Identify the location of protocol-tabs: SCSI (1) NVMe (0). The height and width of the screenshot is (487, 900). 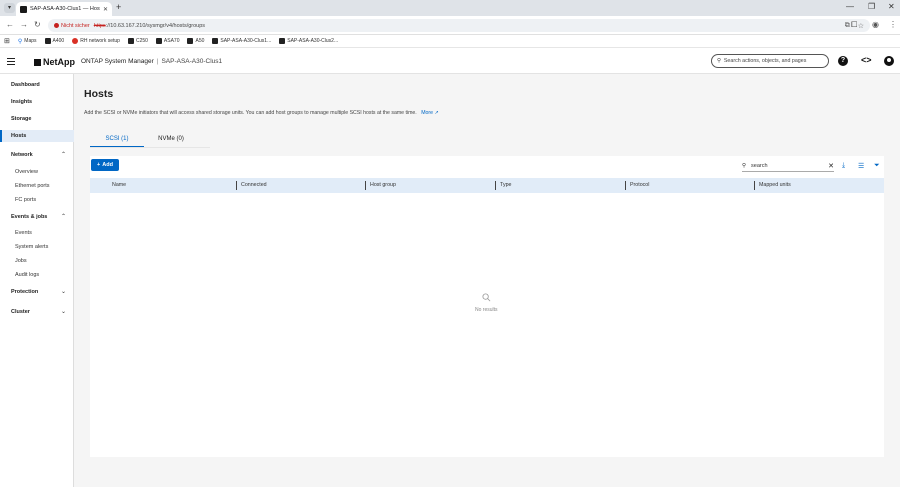
(144, 140).